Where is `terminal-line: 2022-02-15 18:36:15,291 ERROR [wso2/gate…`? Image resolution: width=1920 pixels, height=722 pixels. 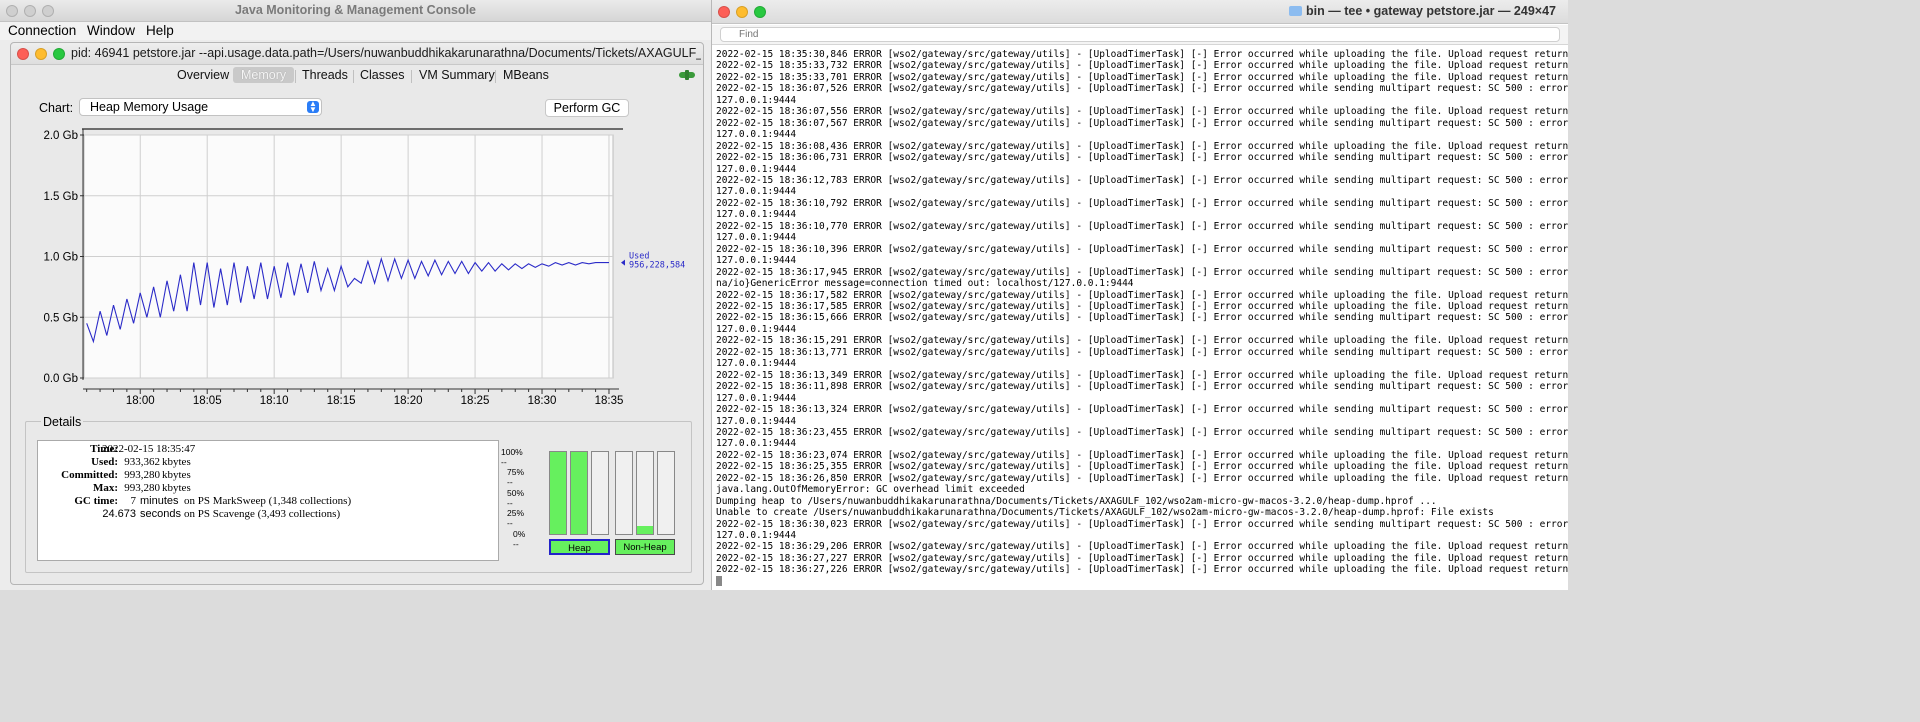
terminal-line: 2022-02-15 18:36:15,291 ERROR [wso2/gate… is located at coordinates (1142, 341).